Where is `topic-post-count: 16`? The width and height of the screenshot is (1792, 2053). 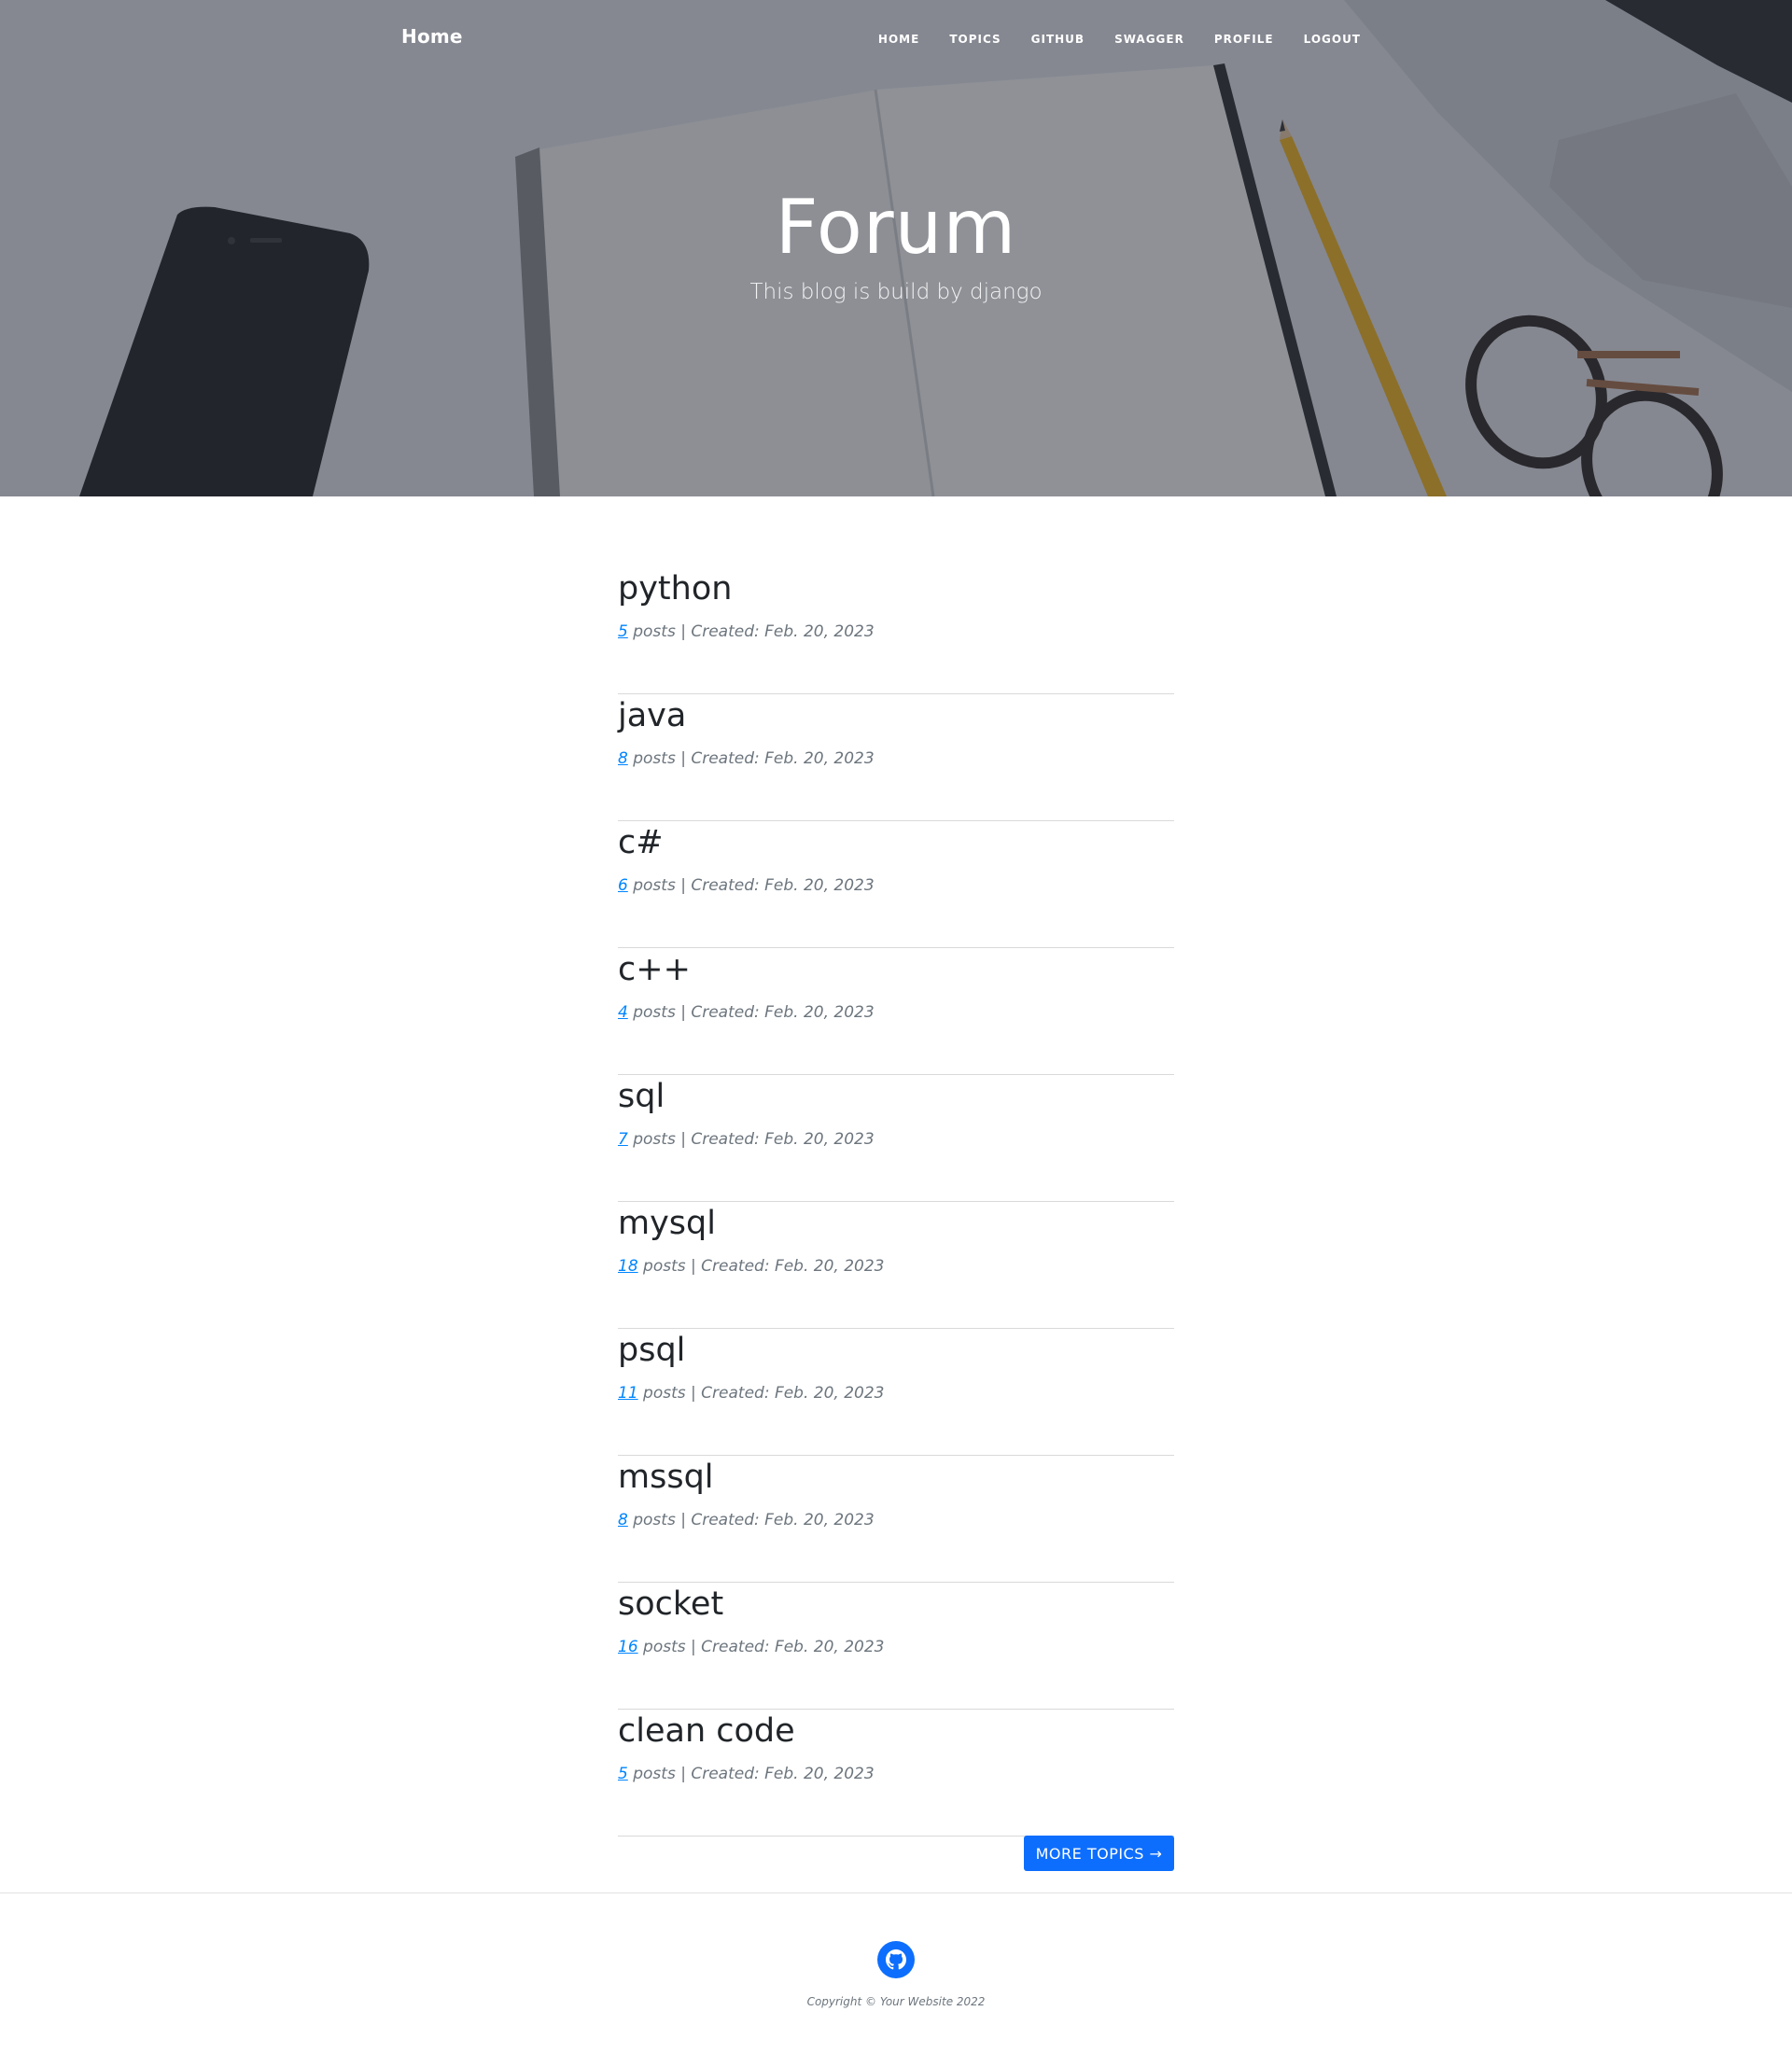
topic-post-count: 16 is located at coordinates (628, 1647).